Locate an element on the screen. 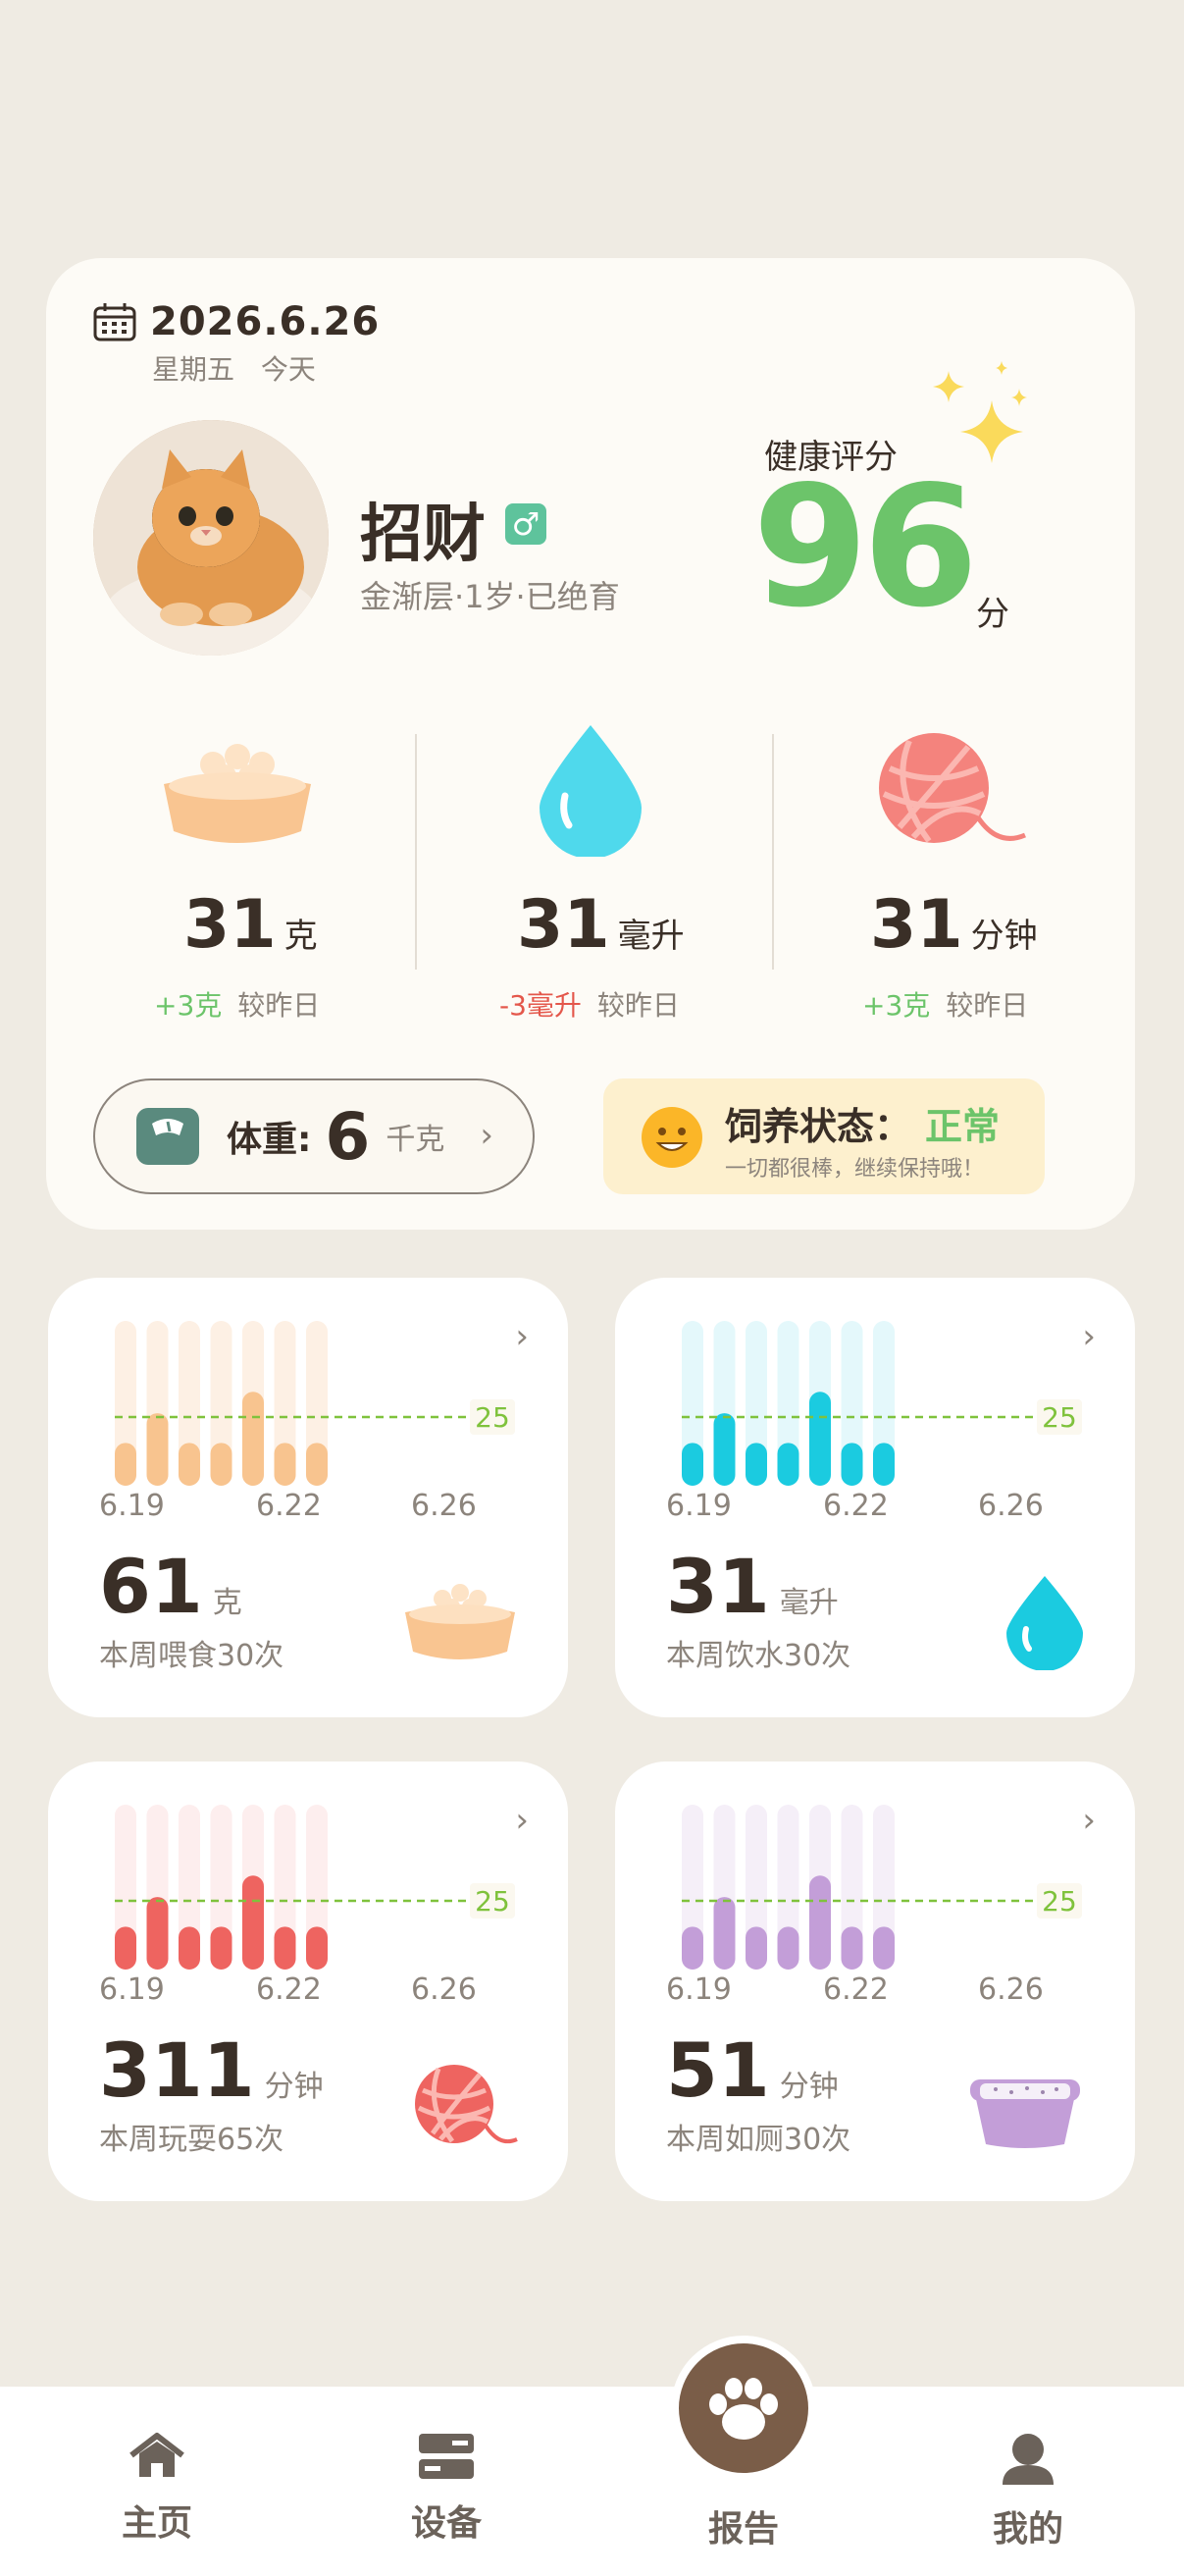 This screenshot has height=2576, width=1184. nav-device-label: 设备 is located at coordinates (446, 2523).